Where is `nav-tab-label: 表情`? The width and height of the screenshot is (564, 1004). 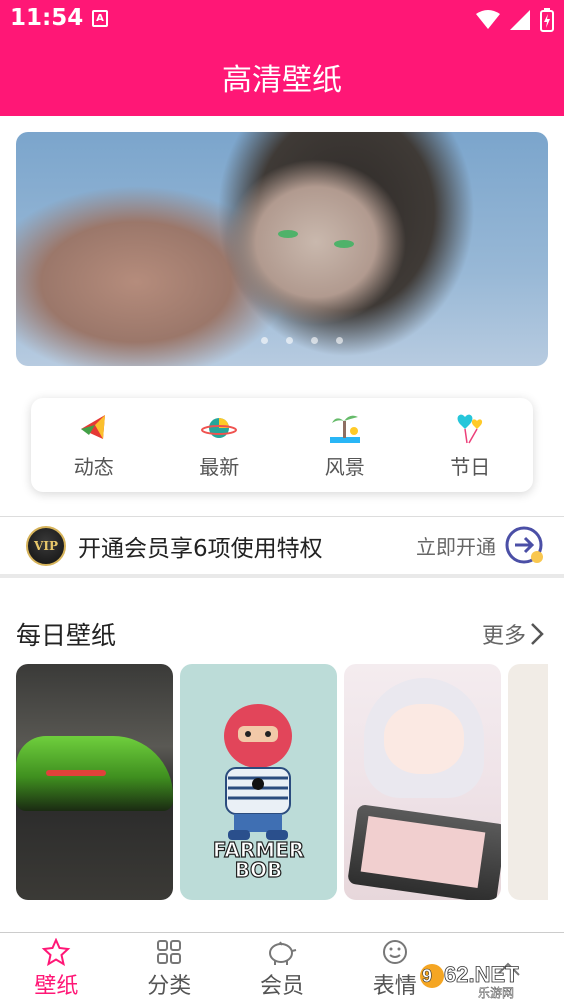 nav-tab-label: 表情 is located at coordinates (394, 986).